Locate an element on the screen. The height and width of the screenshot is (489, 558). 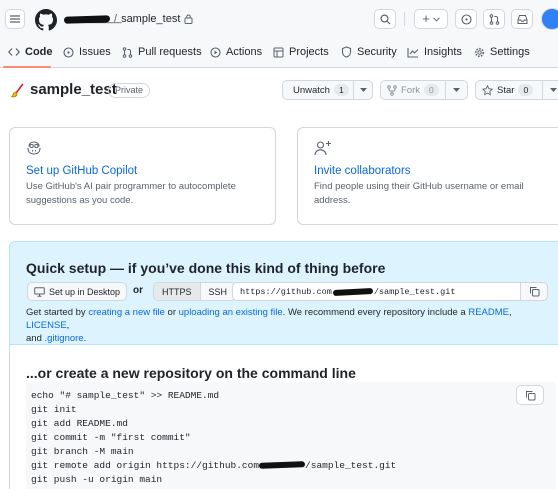
copilot-icon is located at coordinates (34, 148).